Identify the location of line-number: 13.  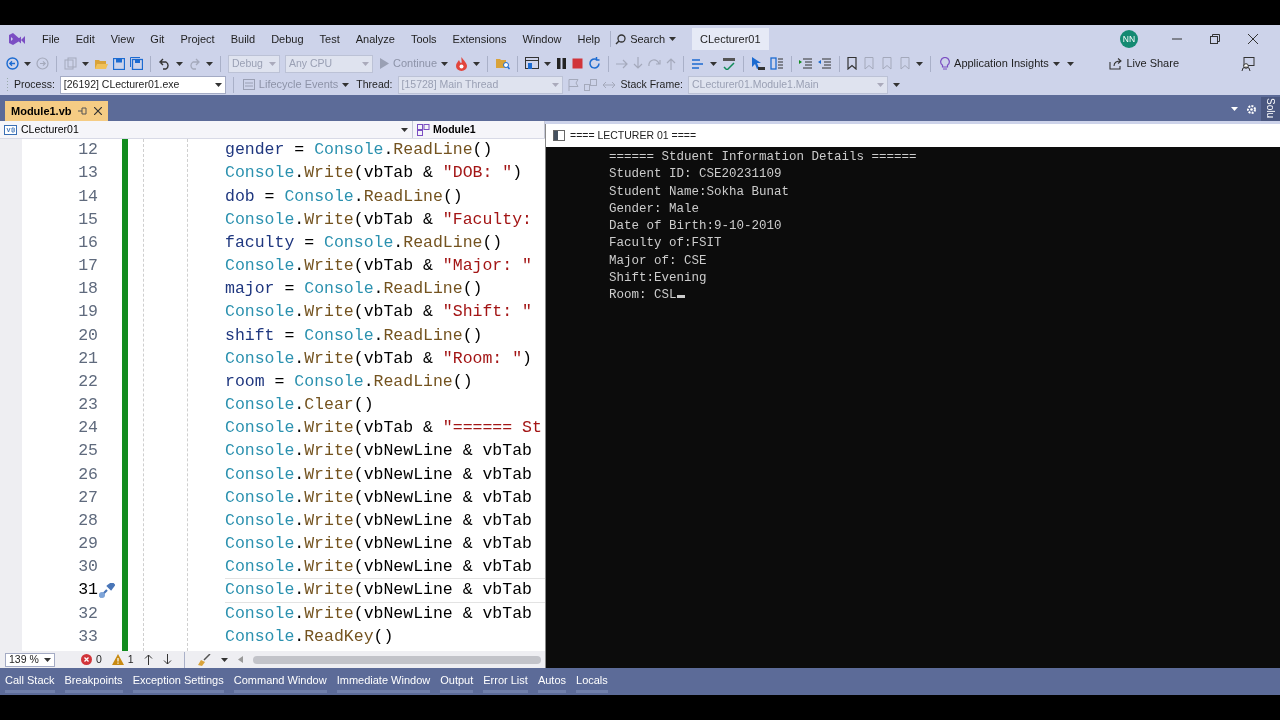
(87, 173).